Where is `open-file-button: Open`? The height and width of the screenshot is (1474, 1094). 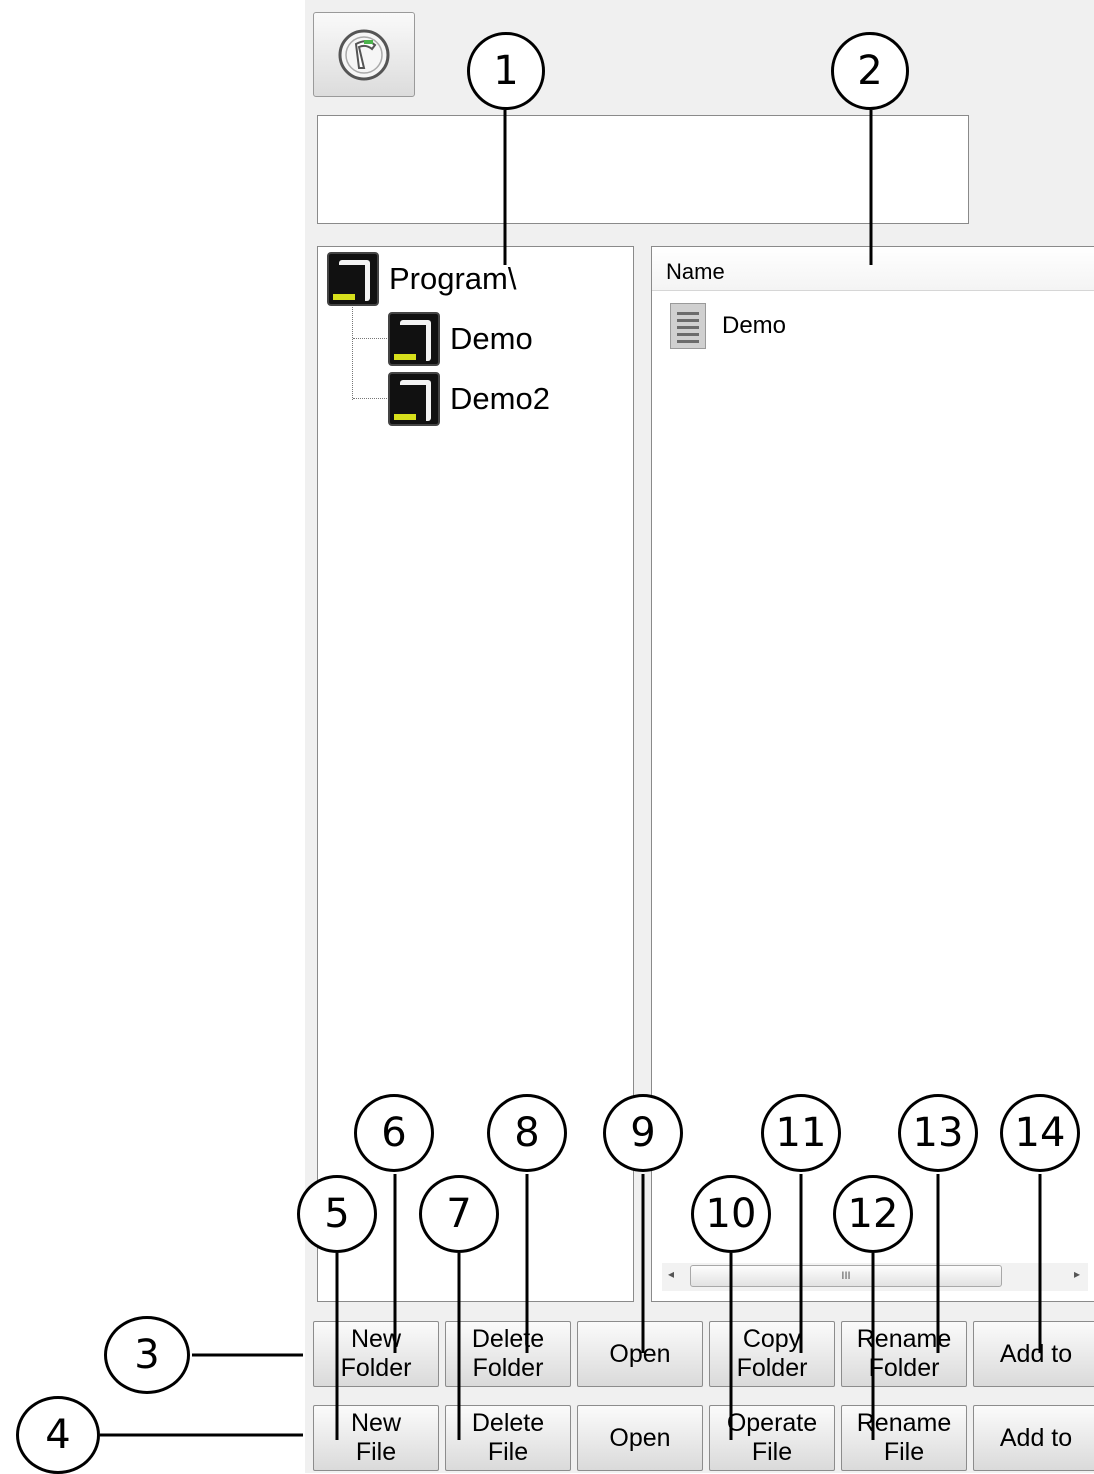 open-file-button: Open is located at coordinates (640, 1438).